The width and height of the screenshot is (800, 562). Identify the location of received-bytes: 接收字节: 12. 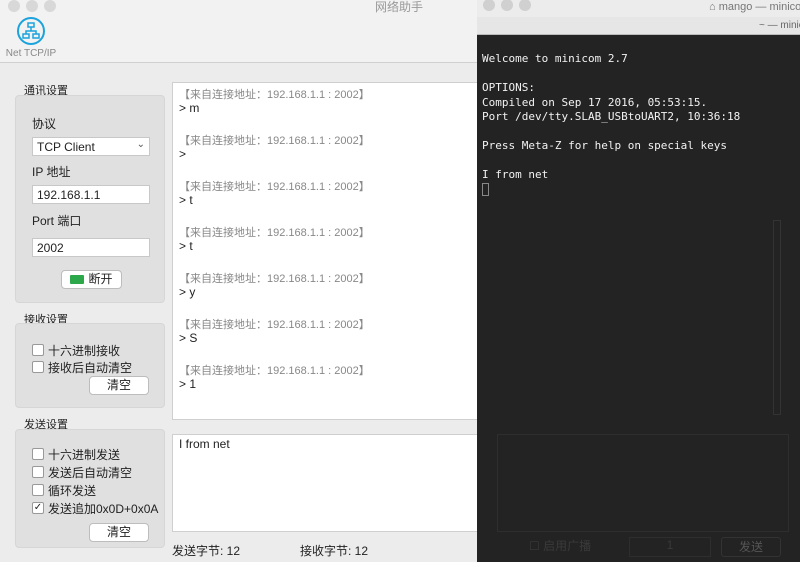
(334, 551).